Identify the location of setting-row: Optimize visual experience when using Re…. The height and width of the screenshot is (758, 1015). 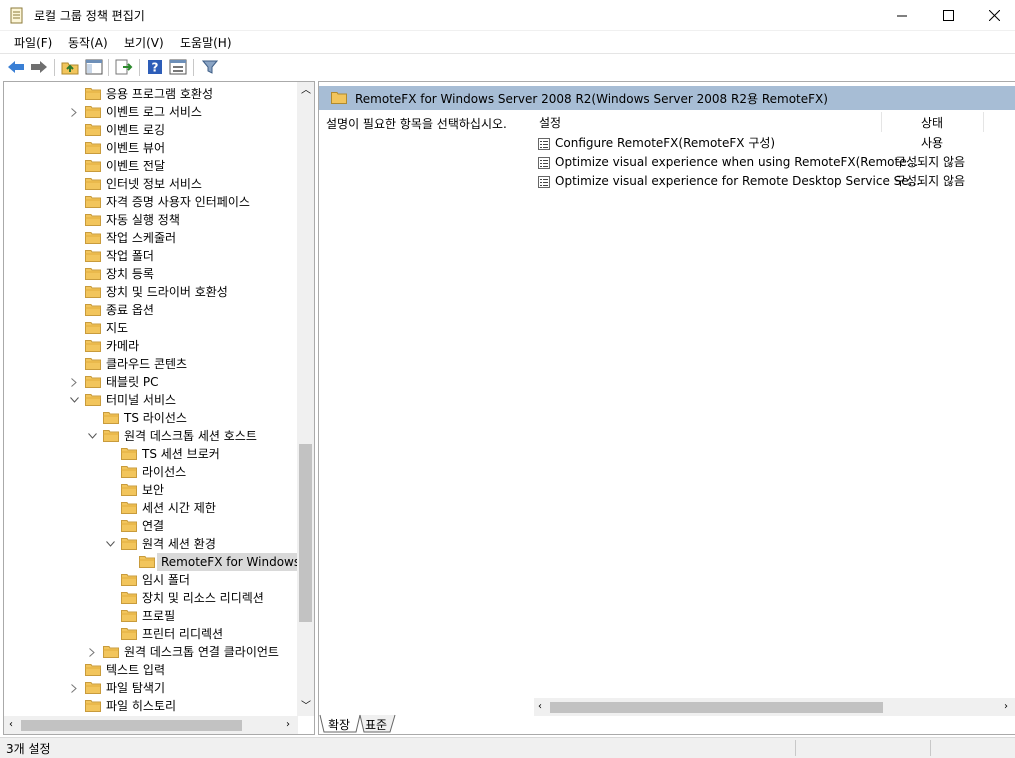
(761, 162).